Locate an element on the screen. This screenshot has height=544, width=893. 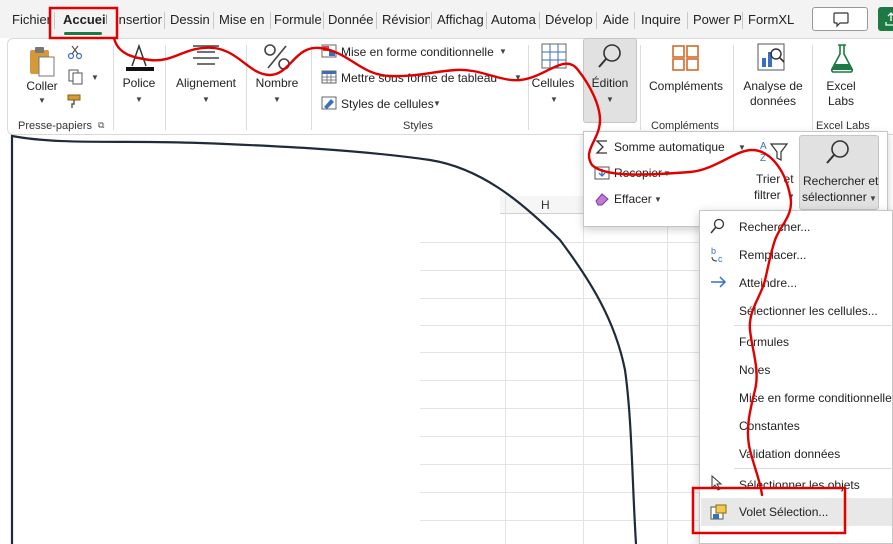
highlight-box-accueil is located at coordinates (83, 23).